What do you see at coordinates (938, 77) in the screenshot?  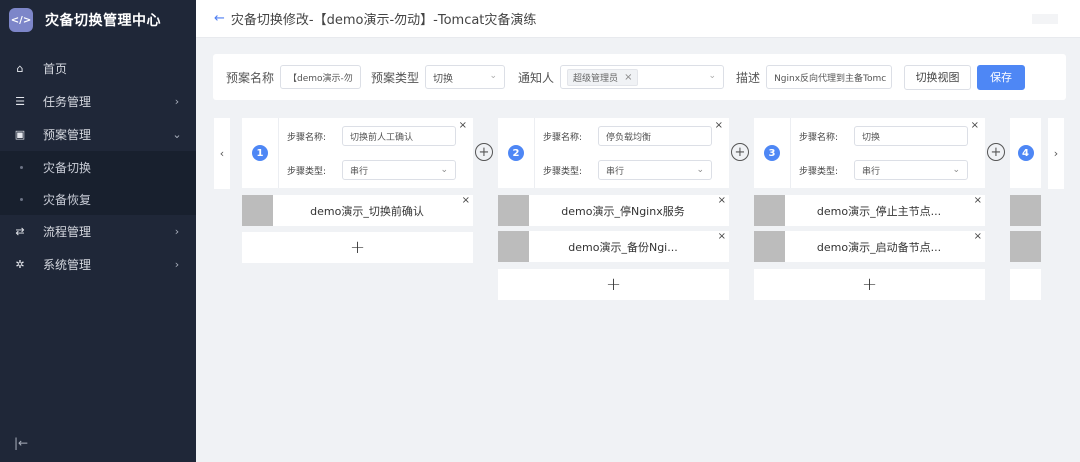 I see `switch-view-button: 切换视图` at bounding box center [938, 77].